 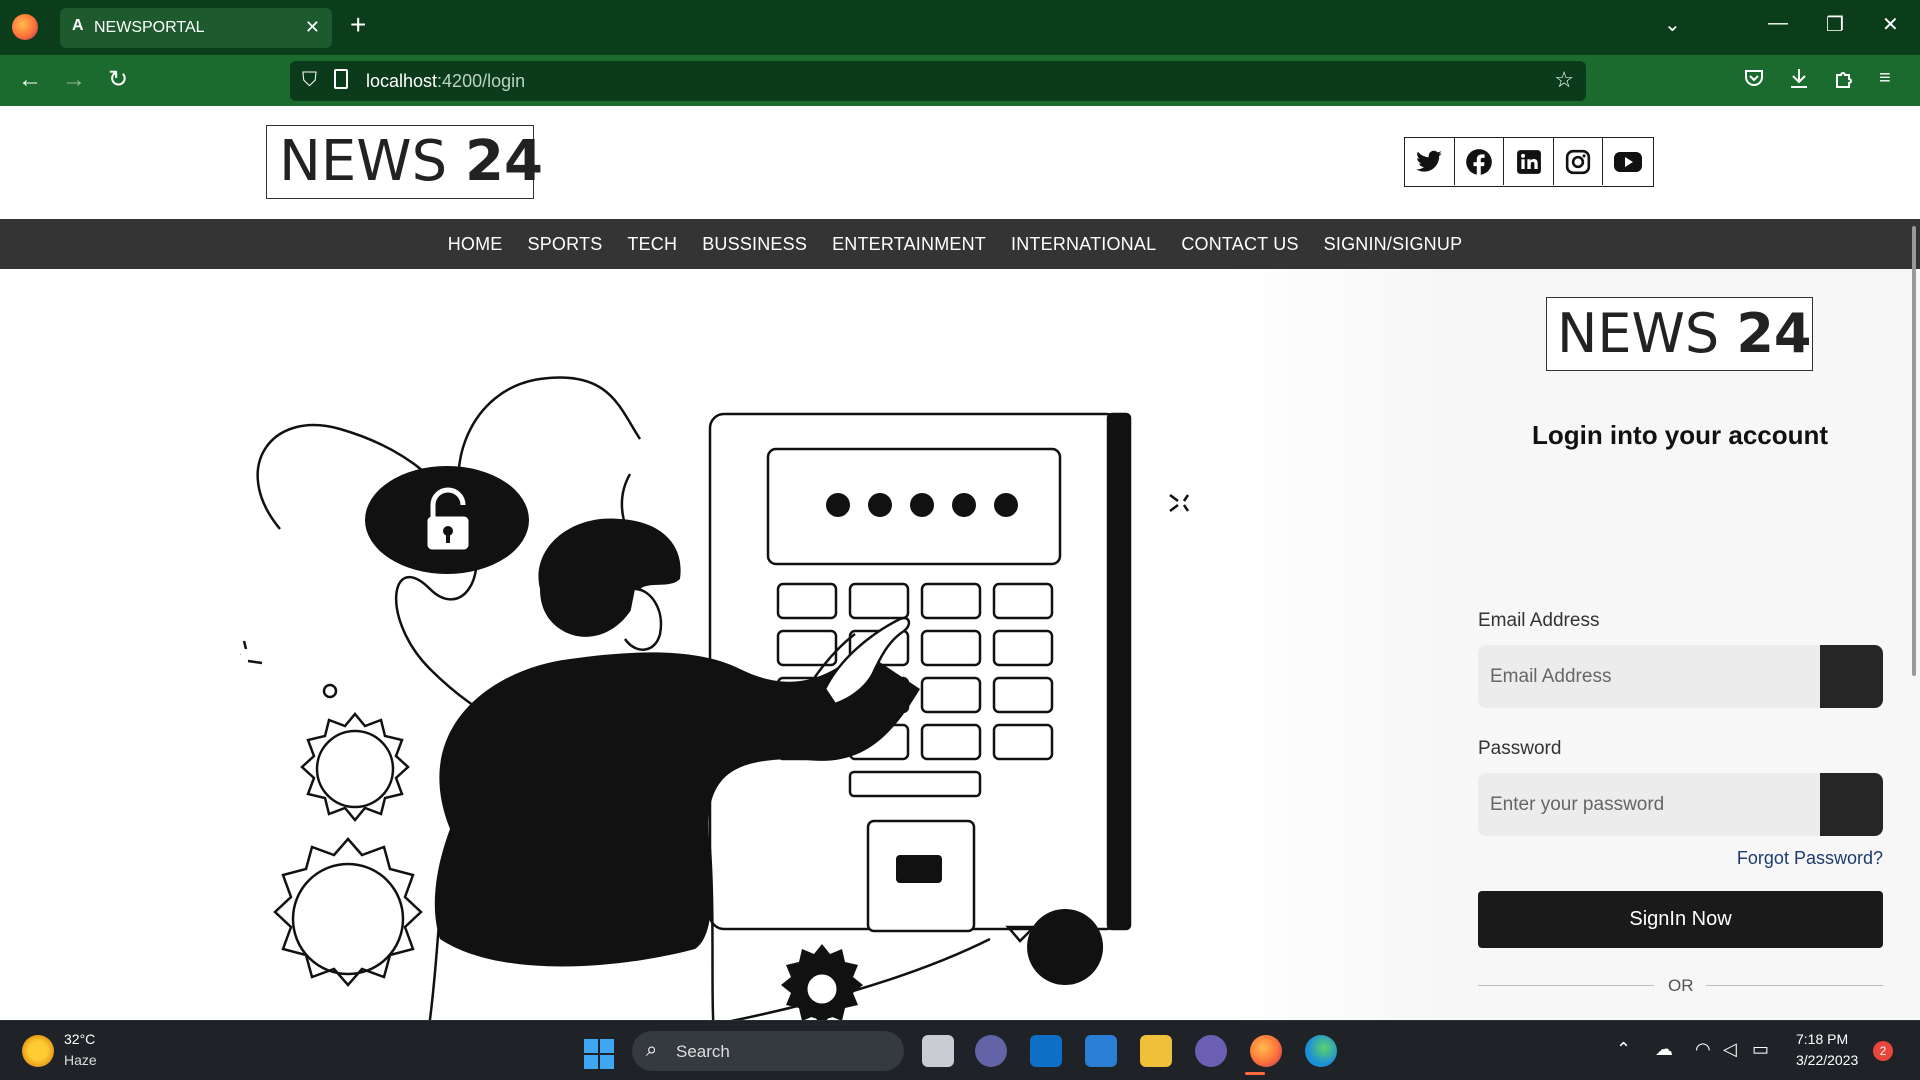 What do you see at coordinates (652, 1050) in the screenshot?
I see `search-icon: ⌕` at bounding box center [652, 1050].